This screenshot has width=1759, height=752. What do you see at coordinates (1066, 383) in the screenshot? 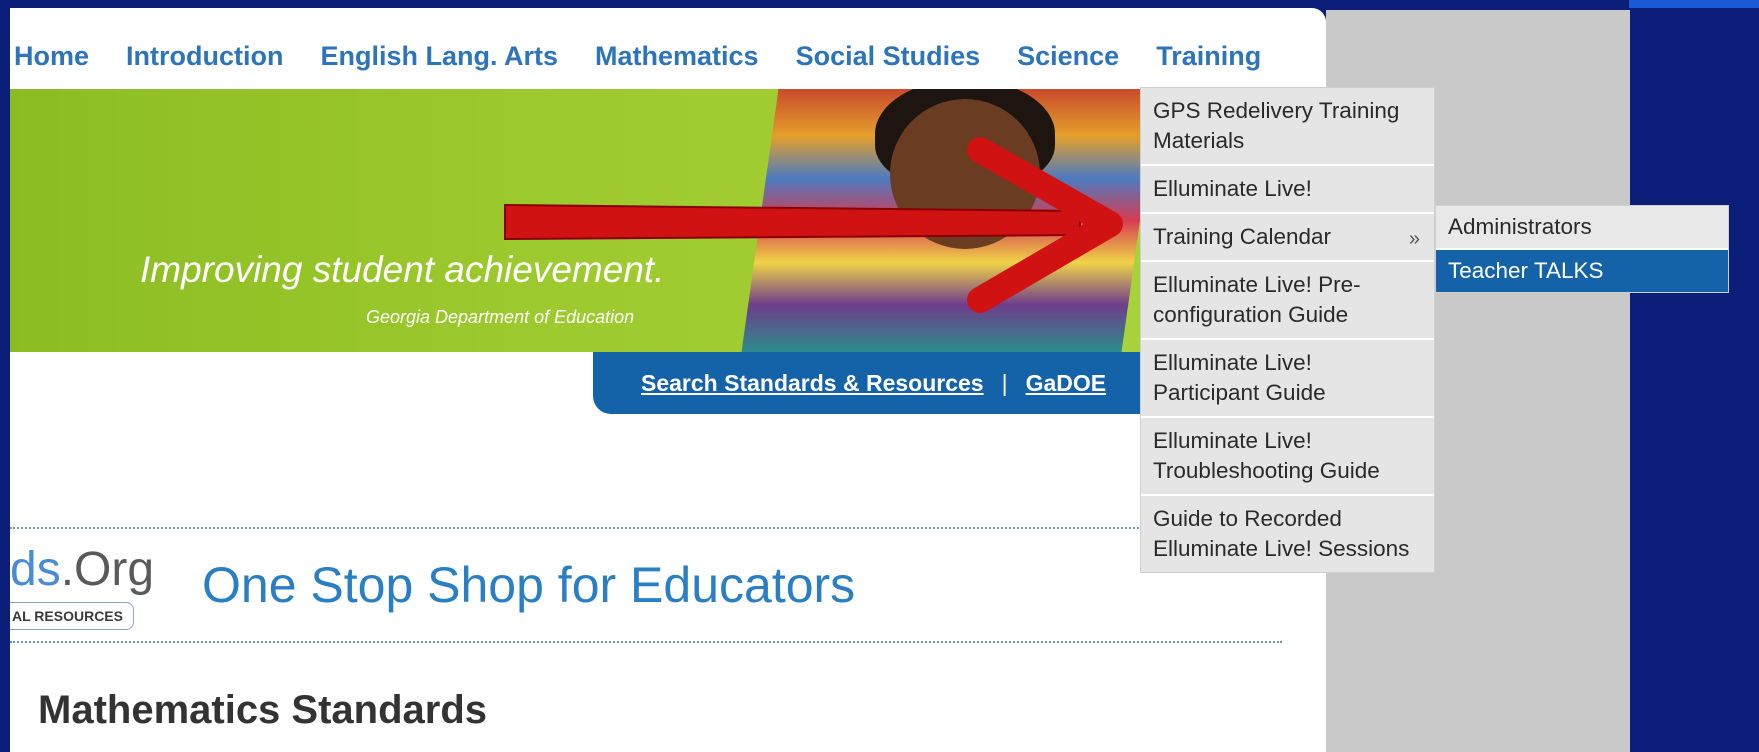
I see `gadoe-link: GaDOE` at bounding box center [1066, 383].